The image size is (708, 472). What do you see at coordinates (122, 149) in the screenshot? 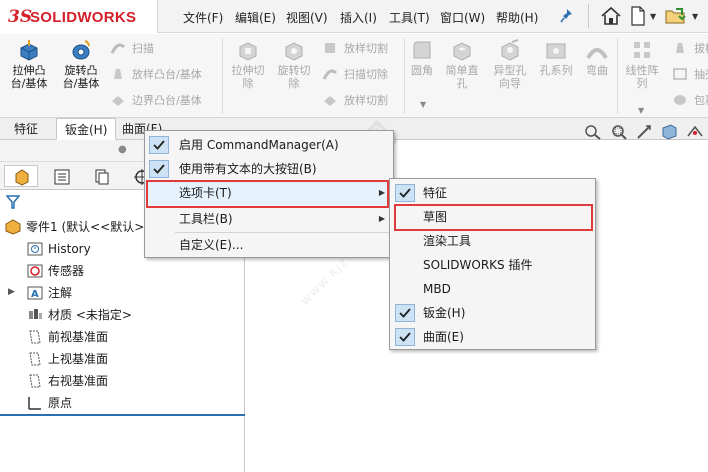
I see `panel-grip-icon: ●` at bounding box center [122, 149].